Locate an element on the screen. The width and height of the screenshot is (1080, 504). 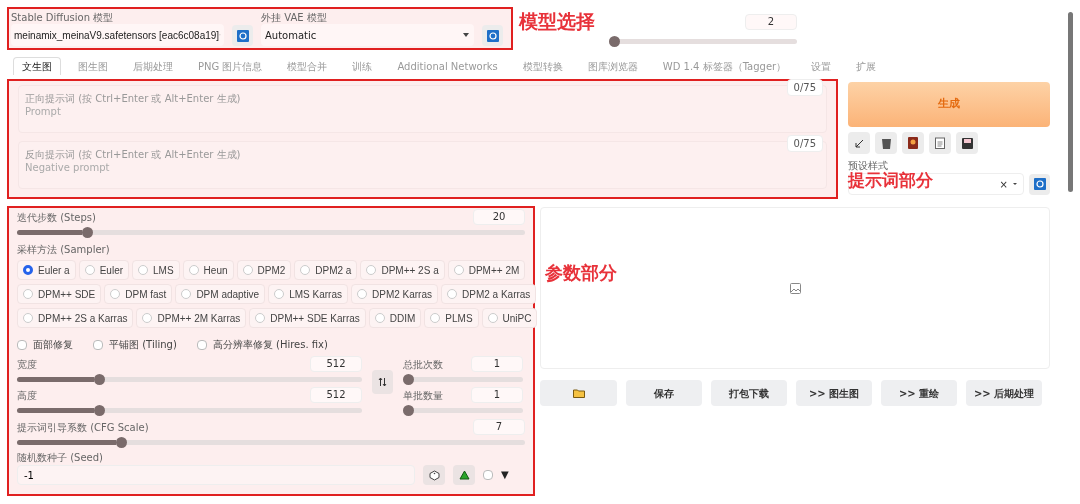
sampler-option: PLMS is located at coordinates (451, 318).